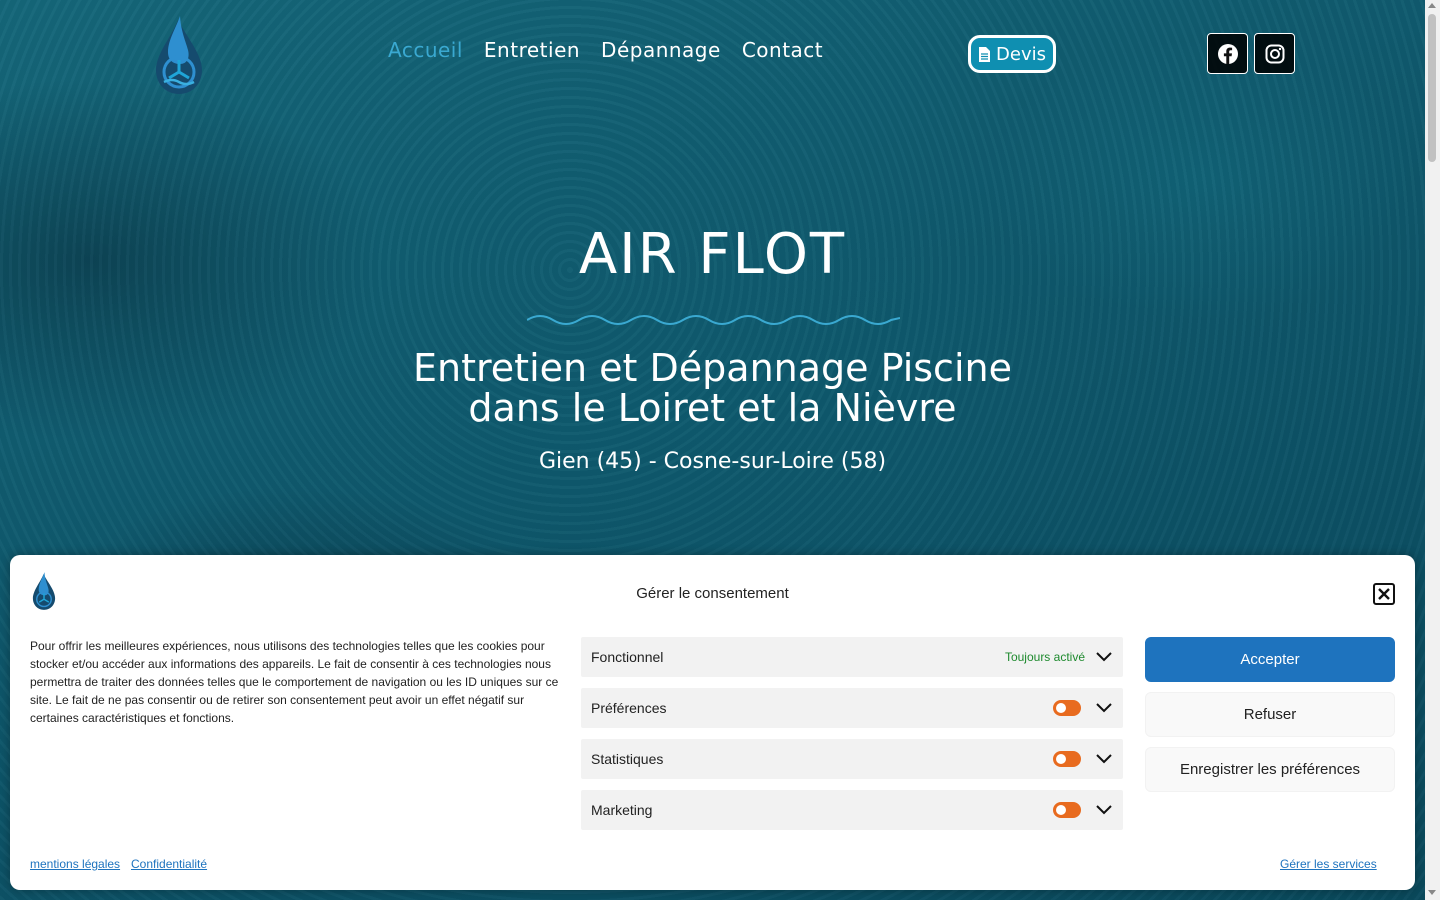 The image size is (1440, 900). Describe the element at coordinates (985, 54) in the screenshot. I see `document-icon` at that location.